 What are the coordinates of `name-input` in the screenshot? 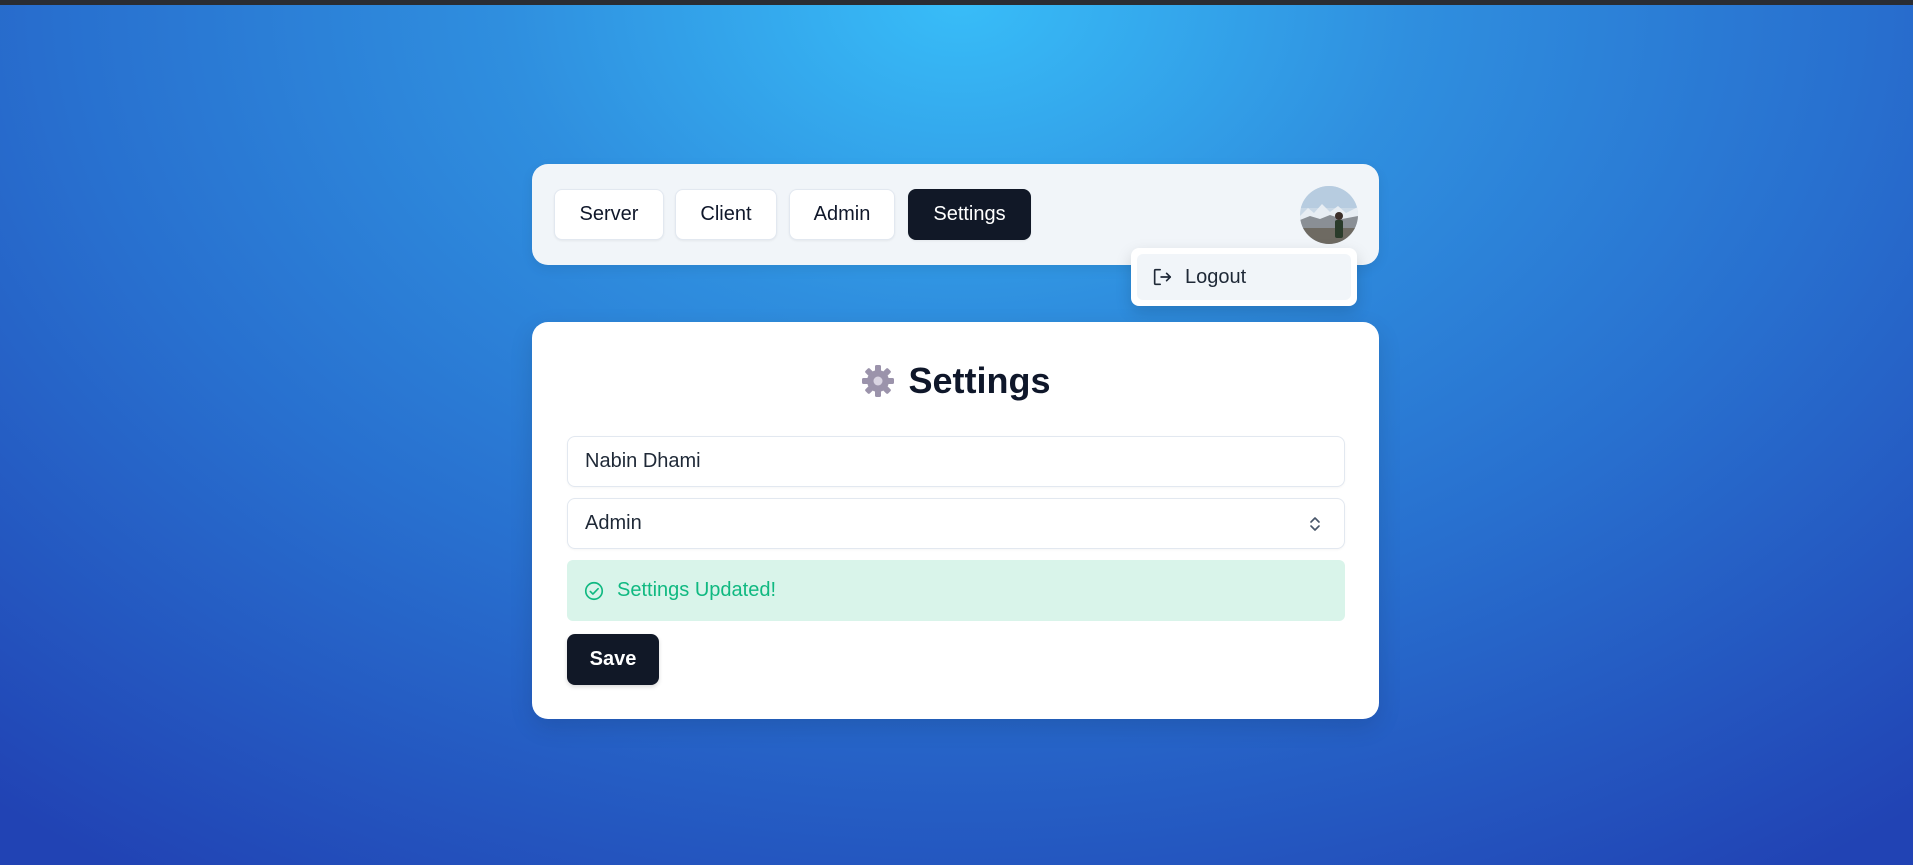 It's located at (964, 461).